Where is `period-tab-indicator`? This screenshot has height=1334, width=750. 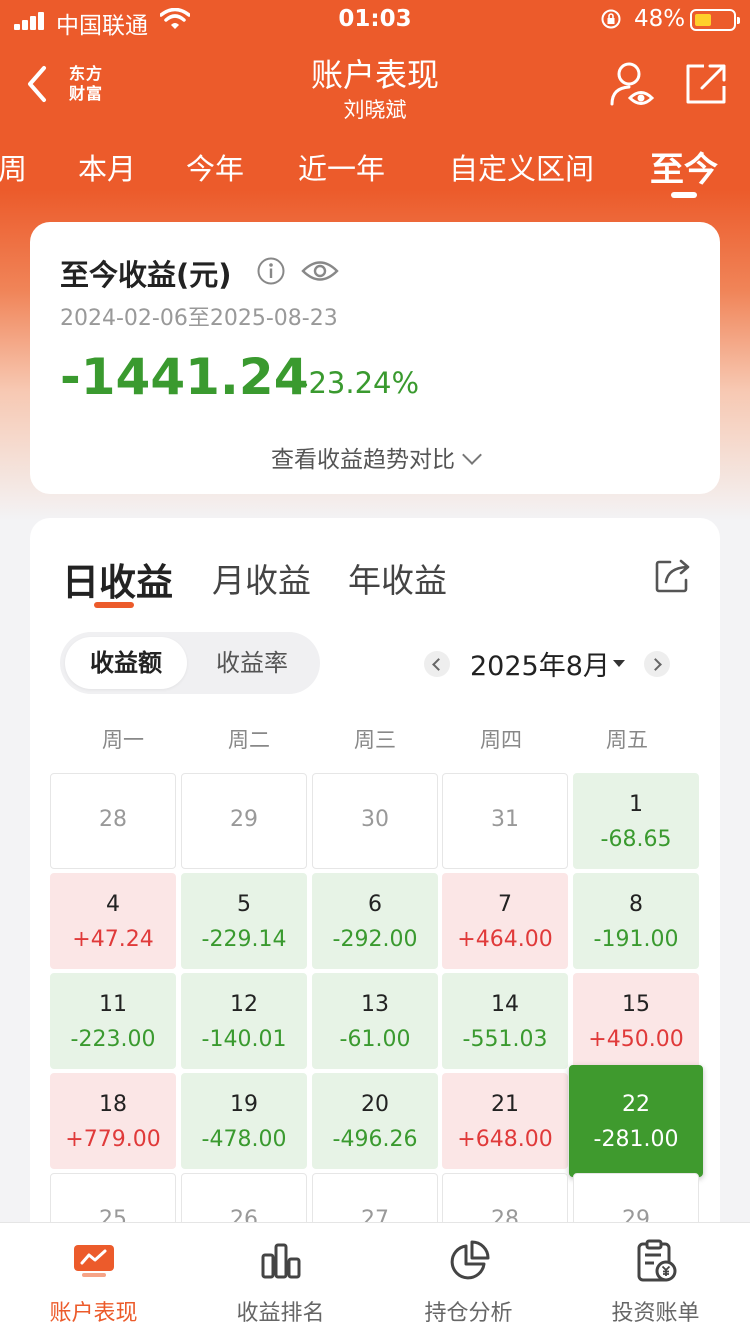 period-tab-indicator is located at coordinates (684, 195).